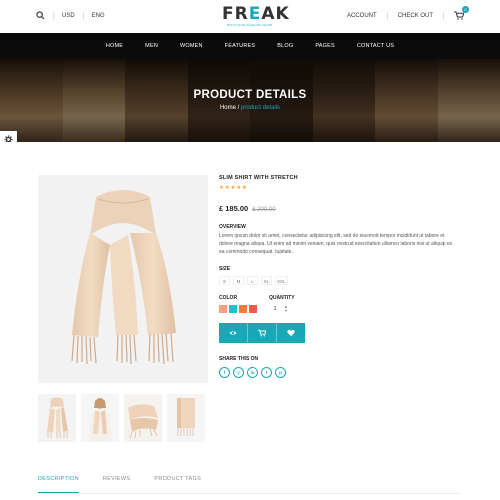 This screenshot has height=500, width=500. What do you see at coordinates (224, 280) in the screenshot?
I see `size-option-s: S` at bounding box center [224, 280].